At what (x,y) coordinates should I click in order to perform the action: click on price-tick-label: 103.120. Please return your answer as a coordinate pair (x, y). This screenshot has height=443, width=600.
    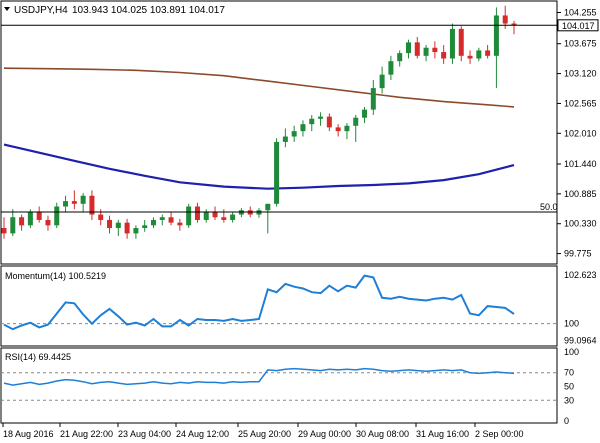
    Looking at the image, I should click on (580, 74).